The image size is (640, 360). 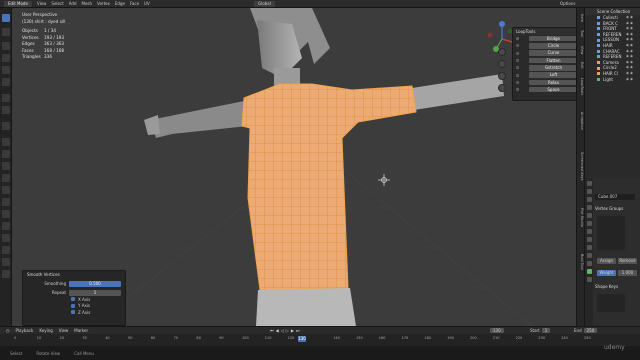 What do you see at coordinates (553, 38) in the screenshot?
I see `looptools-bridge-button: Bridge` at bounding box center [553, 38].